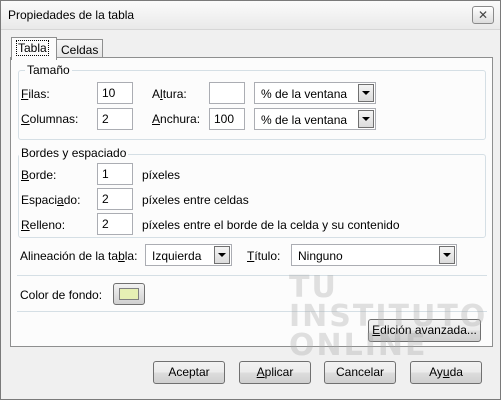  What do you see at coordinates (304, 120) in the screenshot?
I see `width-unit-value: % de la ventana` at bounding box center [304, 120].